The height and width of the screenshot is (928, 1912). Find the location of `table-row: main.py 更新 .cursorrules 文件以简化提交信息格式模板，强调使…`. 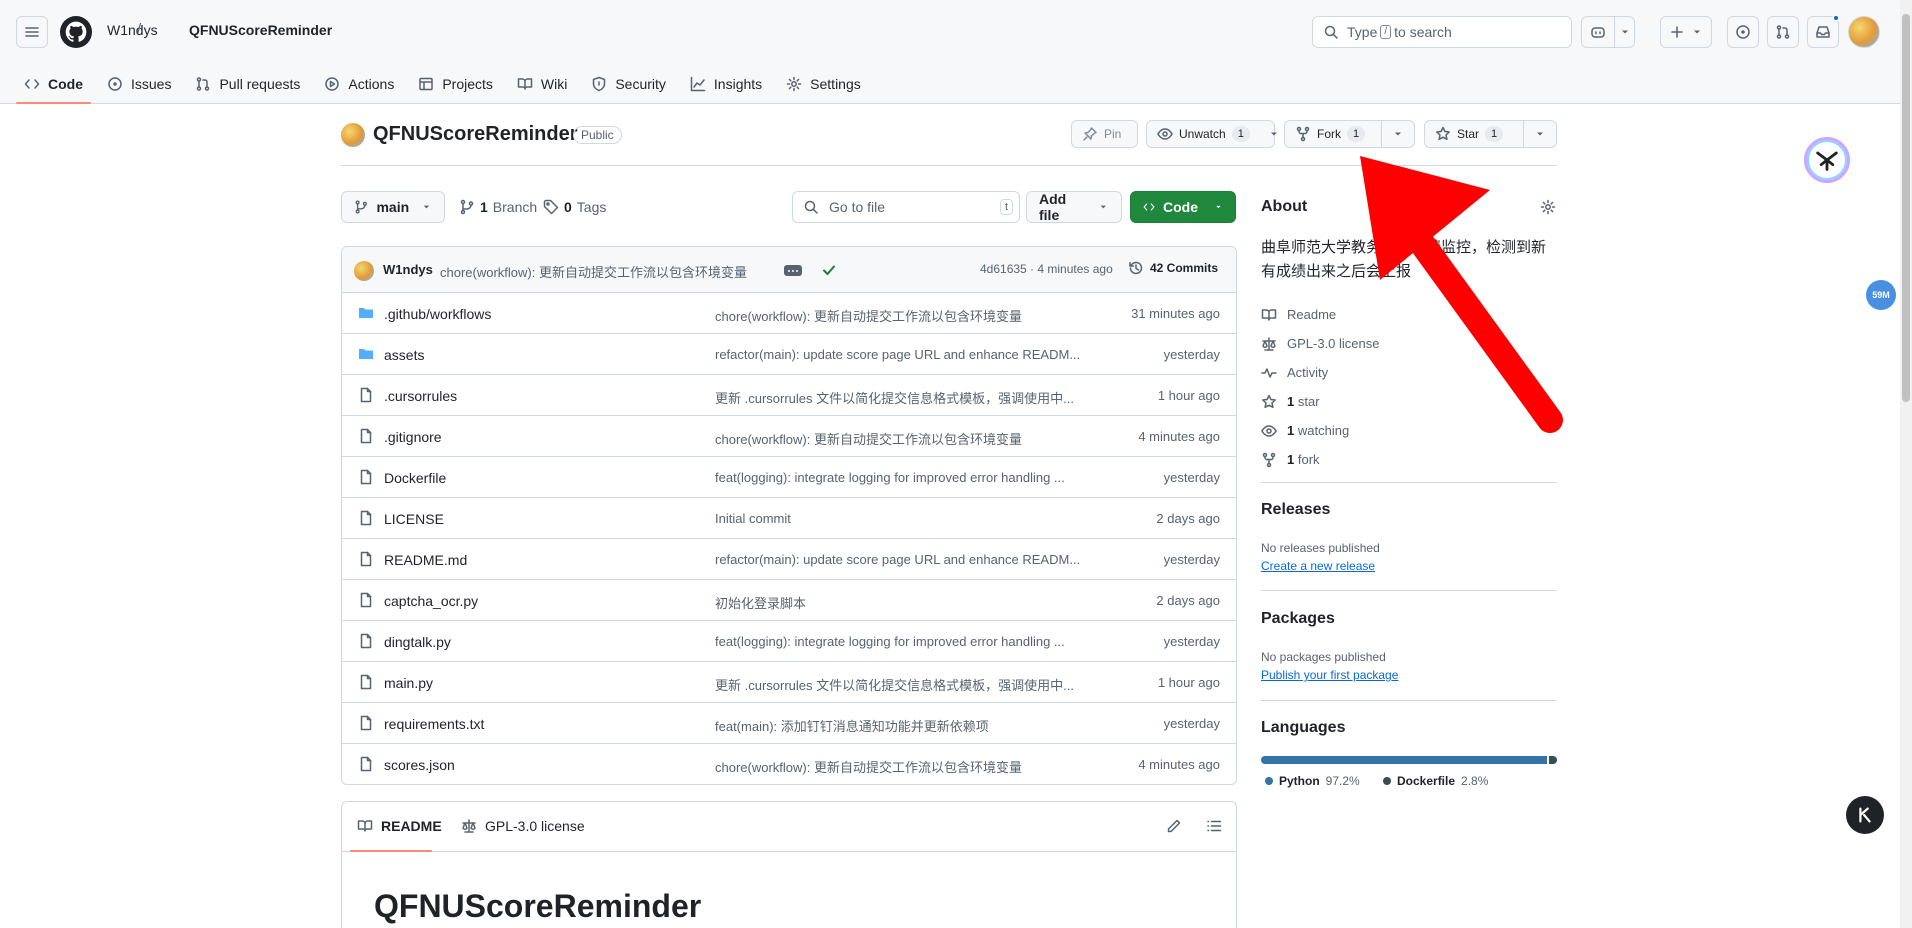

table-row: main.py 更新 .cursorrules 文件以简化提交信息格式模板，强调使… is located at coordinates (789, 682).